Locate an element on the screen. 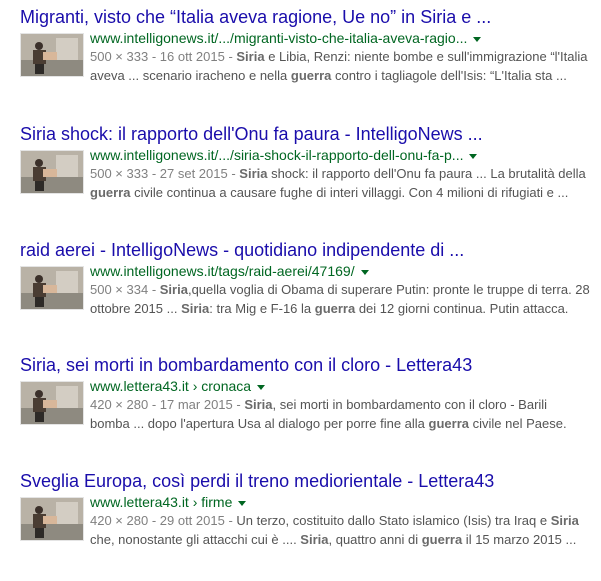  result-url: www.lettera43.it › firme is located at coordinates (161, 502).